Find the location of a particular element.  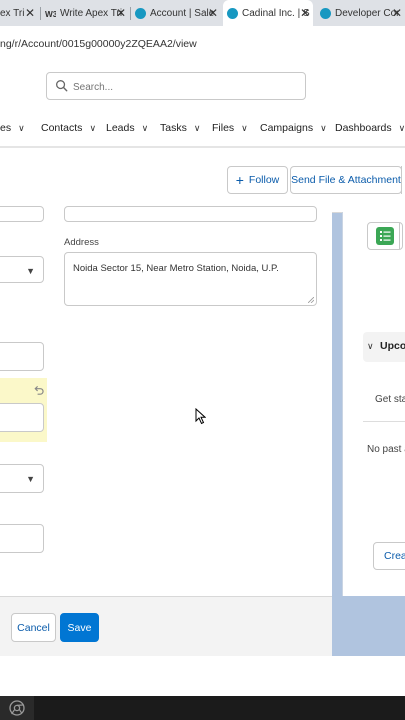

activity-panel: ∨ Upco Get star No past ac Creat is located at coordinates (373, 404).